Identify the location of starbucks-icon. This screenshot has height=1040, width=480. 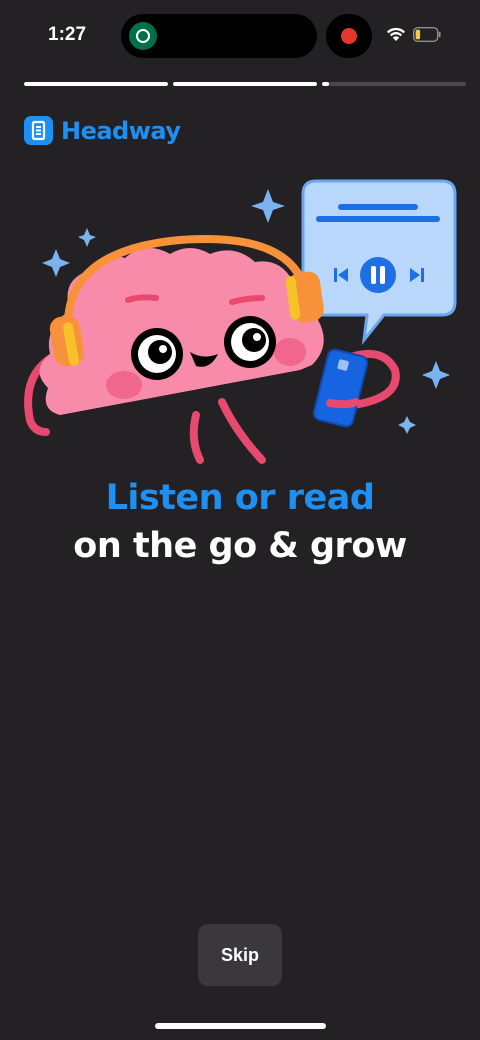
(143, 36).